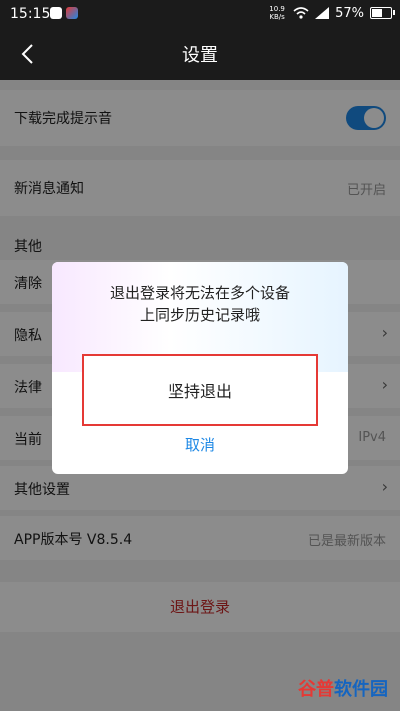 The height and width of the screenshot is (711, 400). I want to click on confirm-logout-label: 坚持退出, so click(199, 391).